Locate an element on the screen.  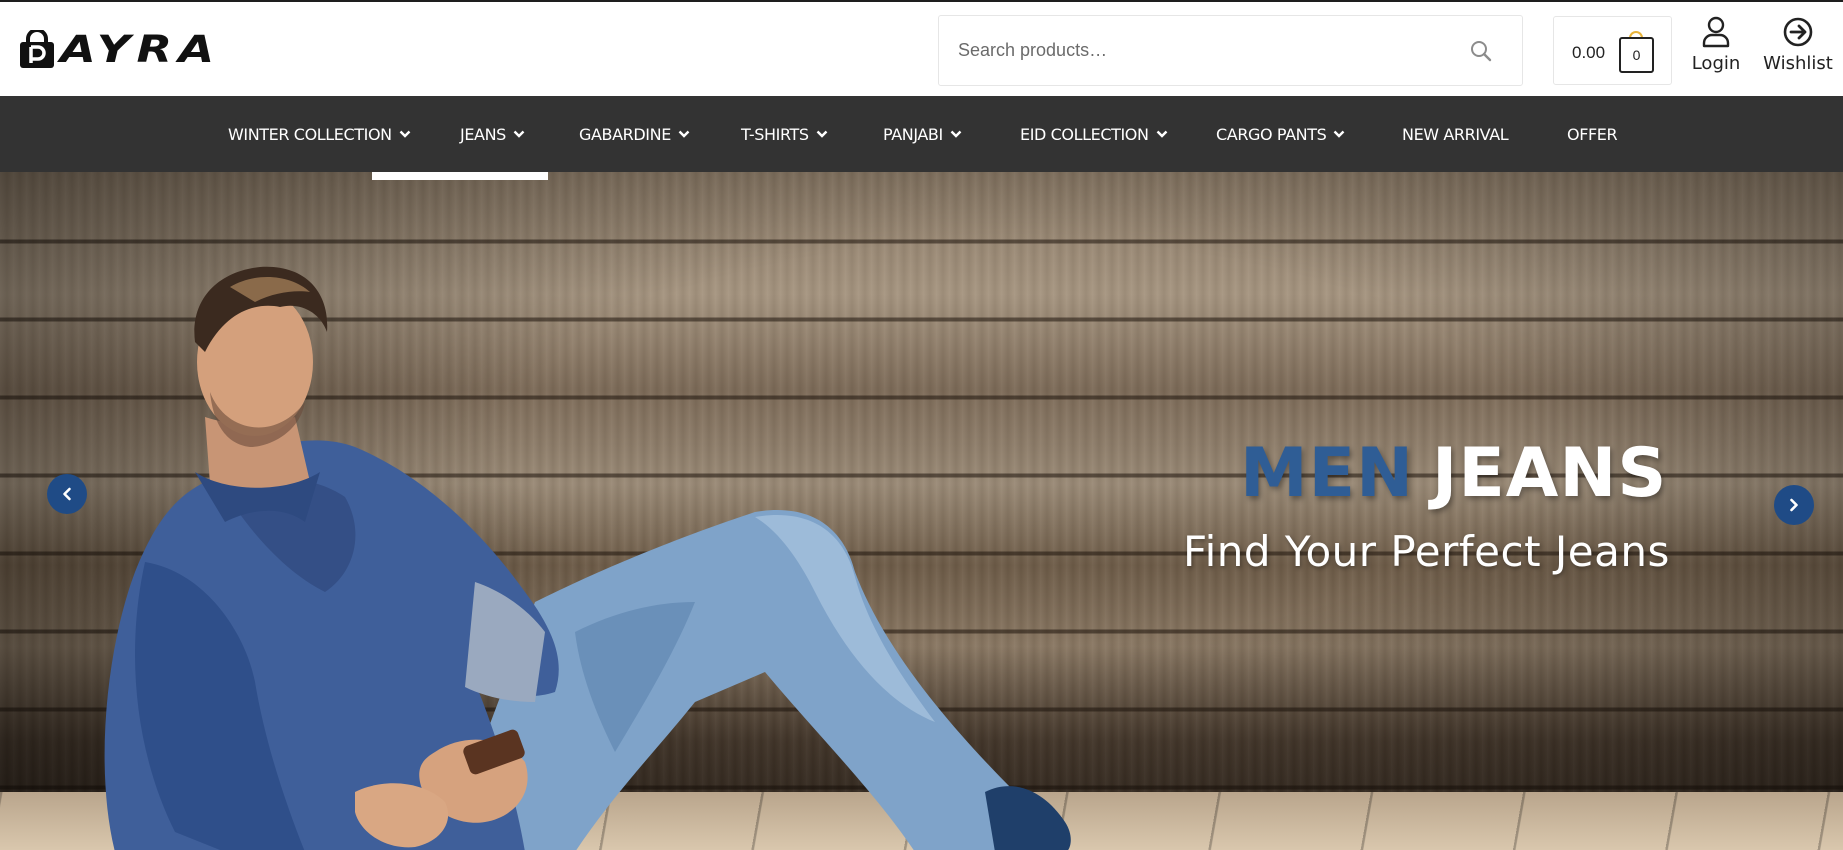
nav-item-jeans: JEANS is located at coordinates (492, 134).